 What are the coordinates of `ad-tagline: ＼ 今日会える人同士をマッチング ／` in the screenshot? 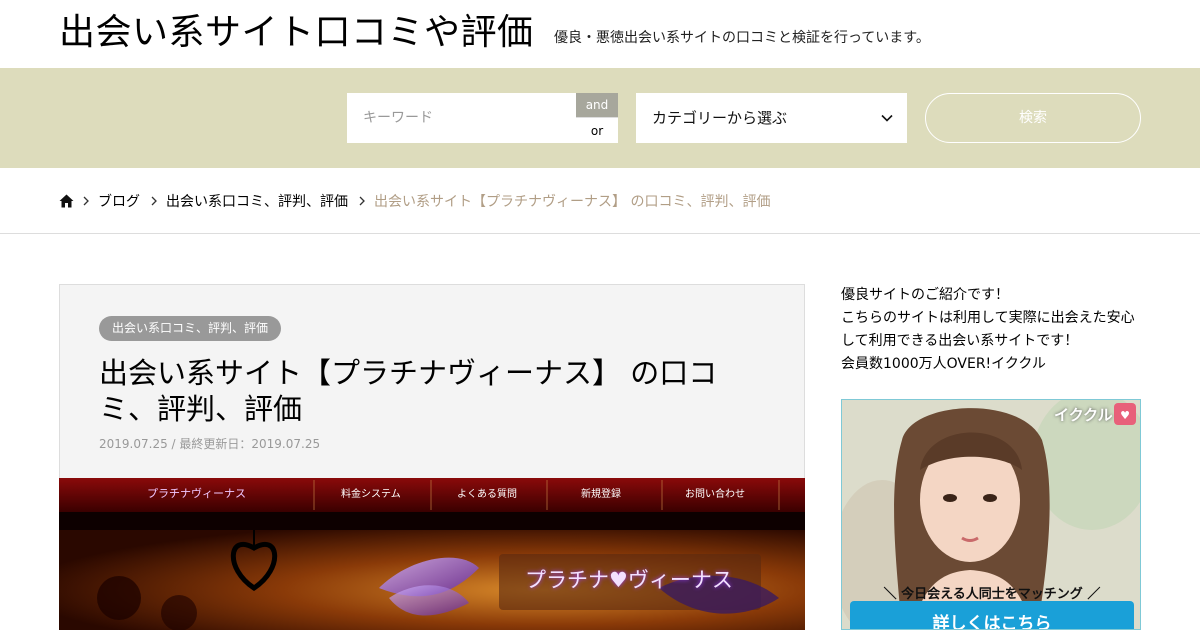 It's located at (992, 594).